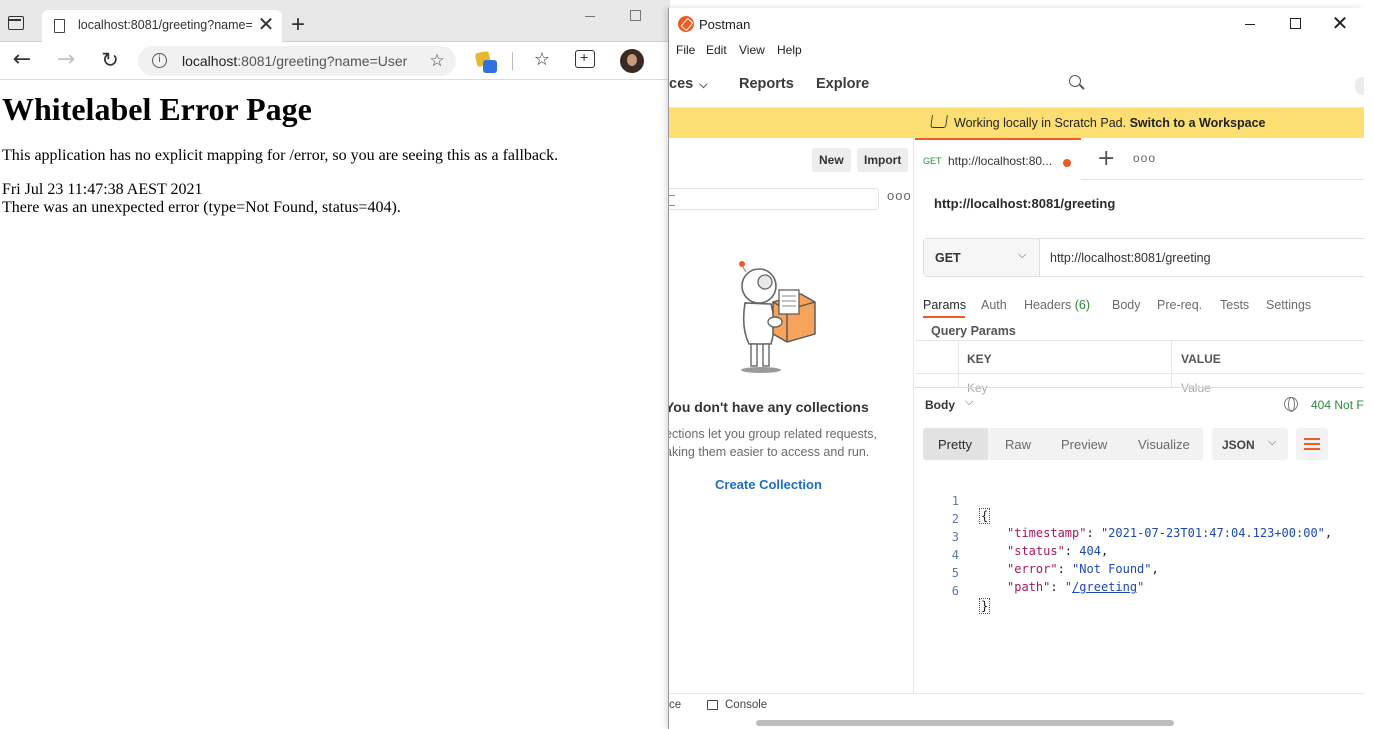 The height and width of the screenshot is (729, 1374). I want to click on add-favorite-icon: ☆, so click(437, 61).